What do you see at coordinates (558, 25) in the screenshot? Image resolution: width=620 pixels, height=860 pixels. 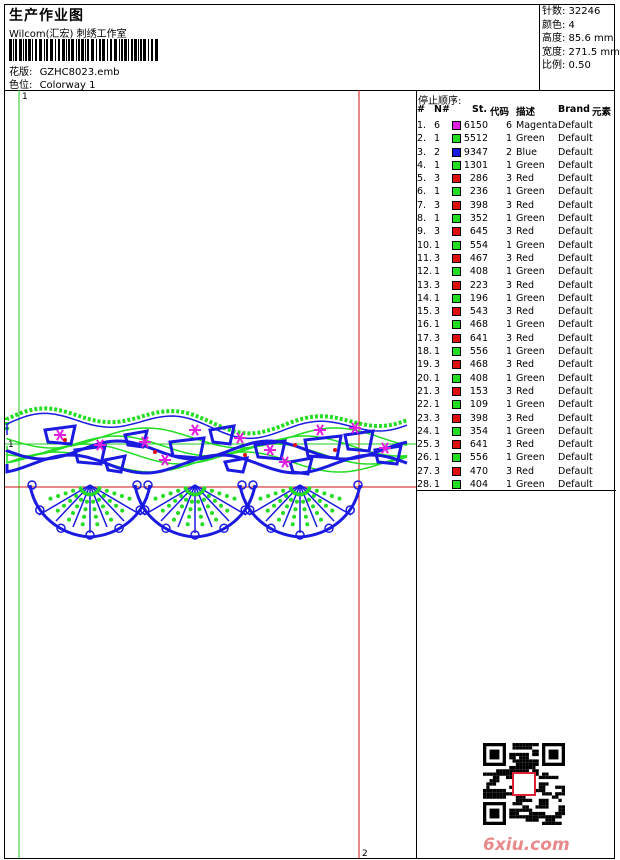 I see `stat-colors: 颜色: 4` at bounding box center [558, 25].